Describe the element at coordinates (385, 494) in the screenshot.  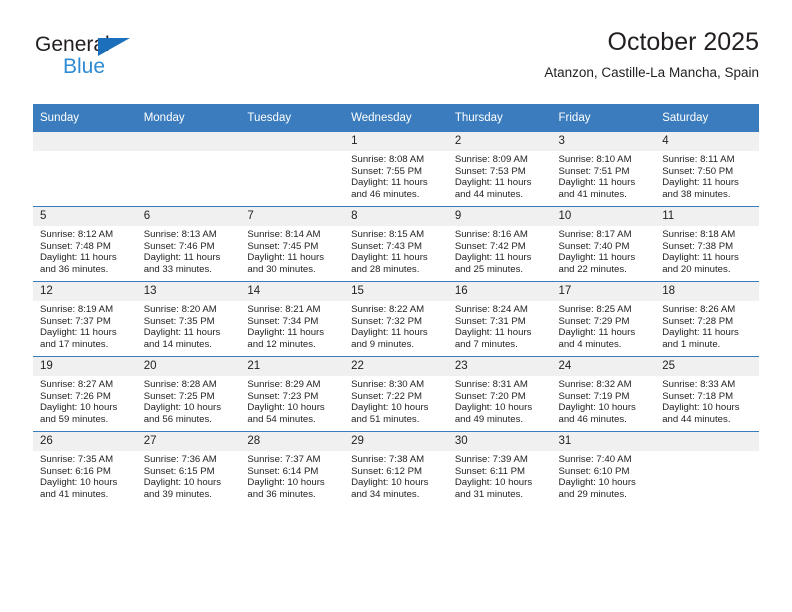
I see `daylight-text-line2: and 34 minutes.` at that location.